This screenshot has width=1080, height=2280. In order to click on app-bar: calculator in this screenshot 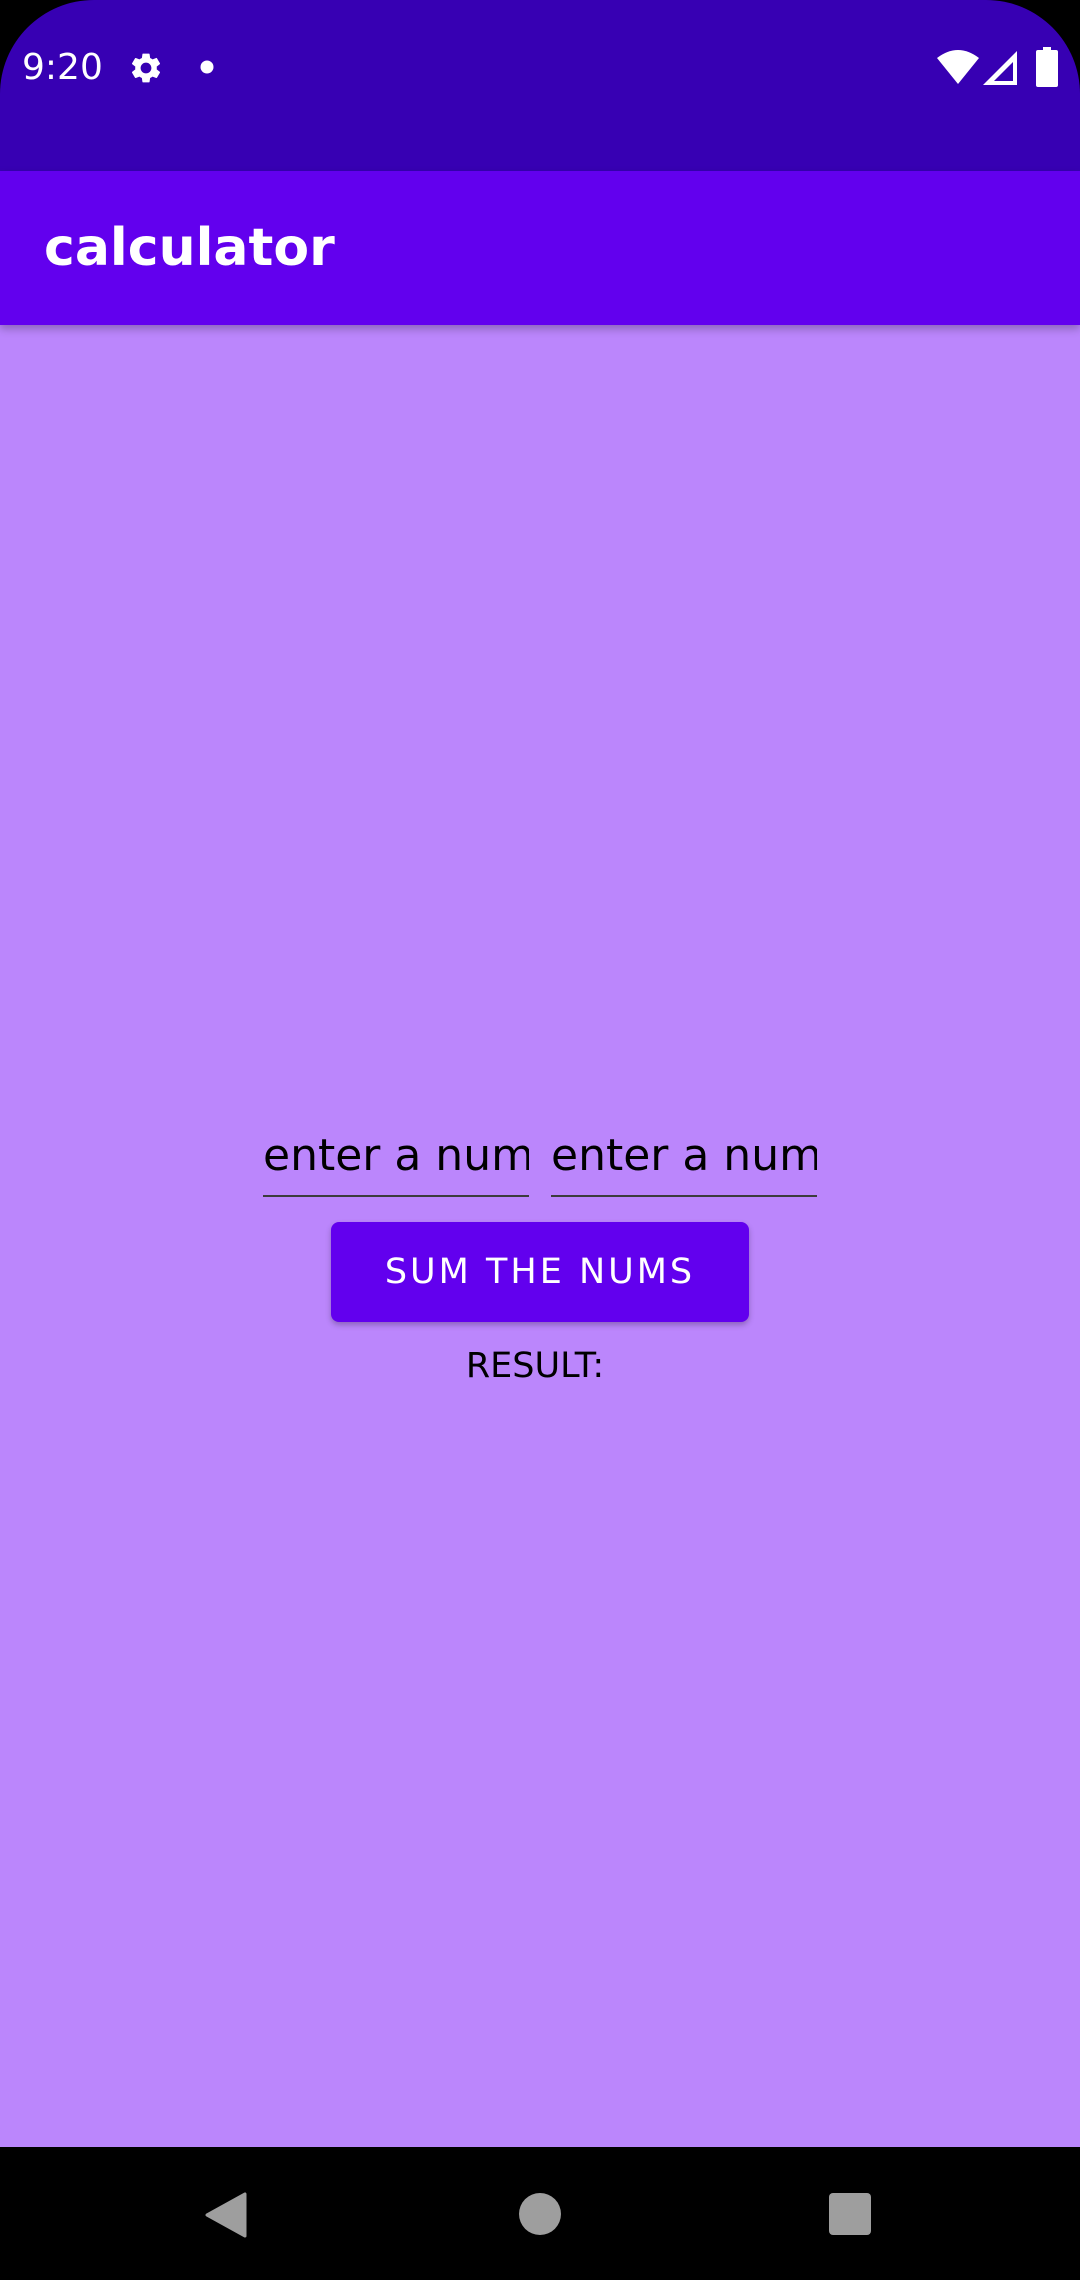, I will do `click(540, 248)`.